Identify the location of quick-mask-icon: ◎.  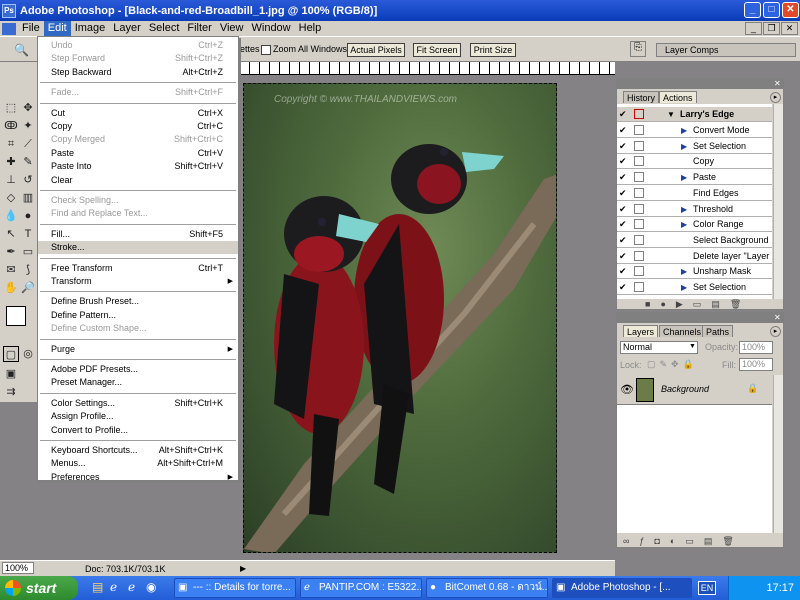
(28, 354).